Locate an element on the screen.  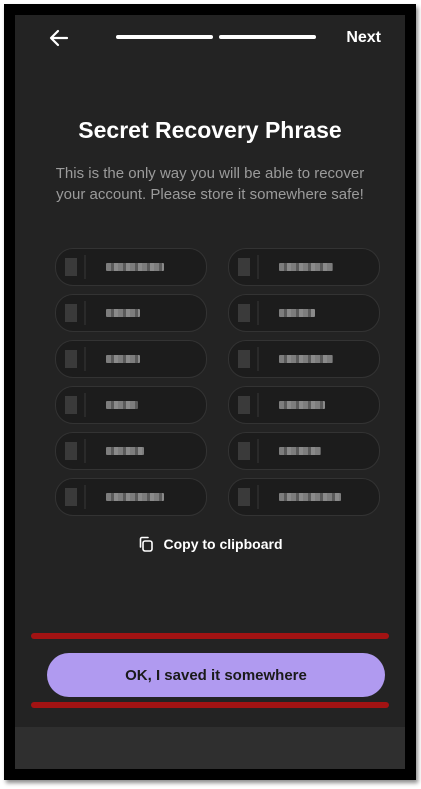
copy-icon is located at coordinates (146, 544).